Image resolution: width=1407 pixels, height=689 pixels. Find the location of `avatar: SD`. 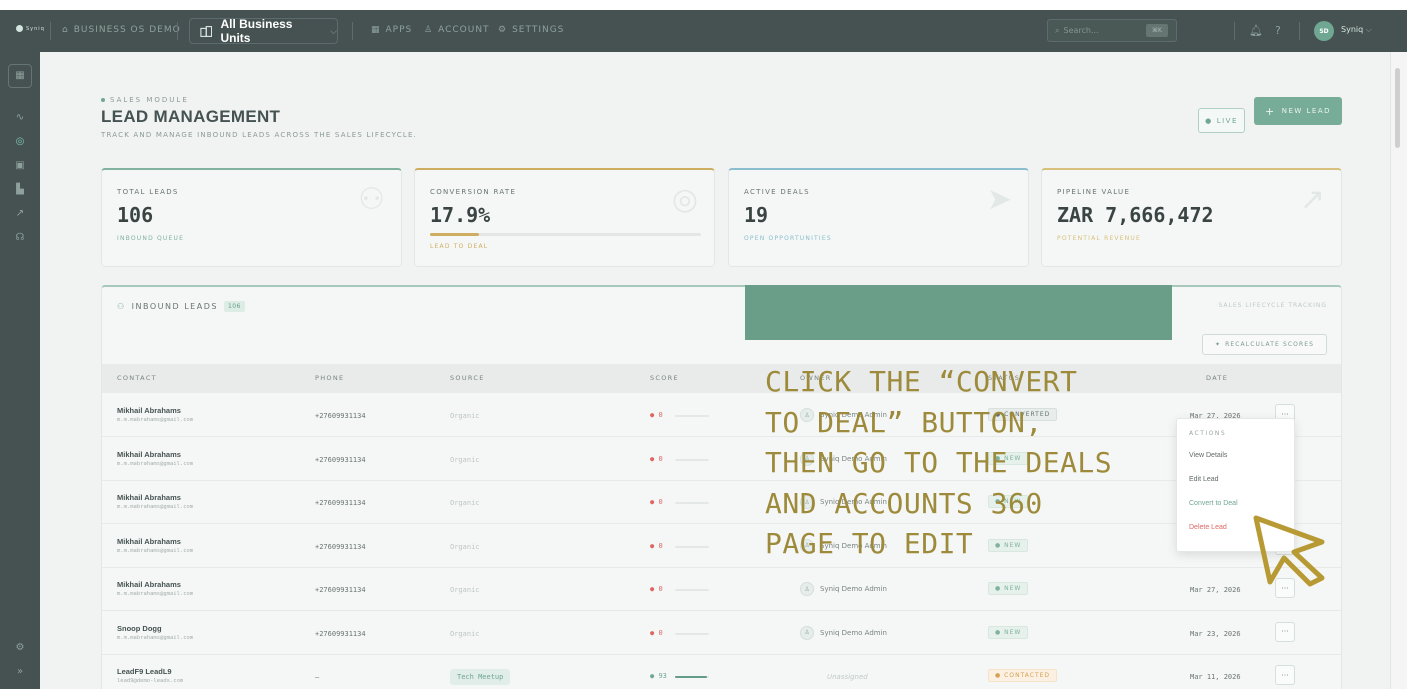

avatar: SD is located at coordinates (1324, 31).